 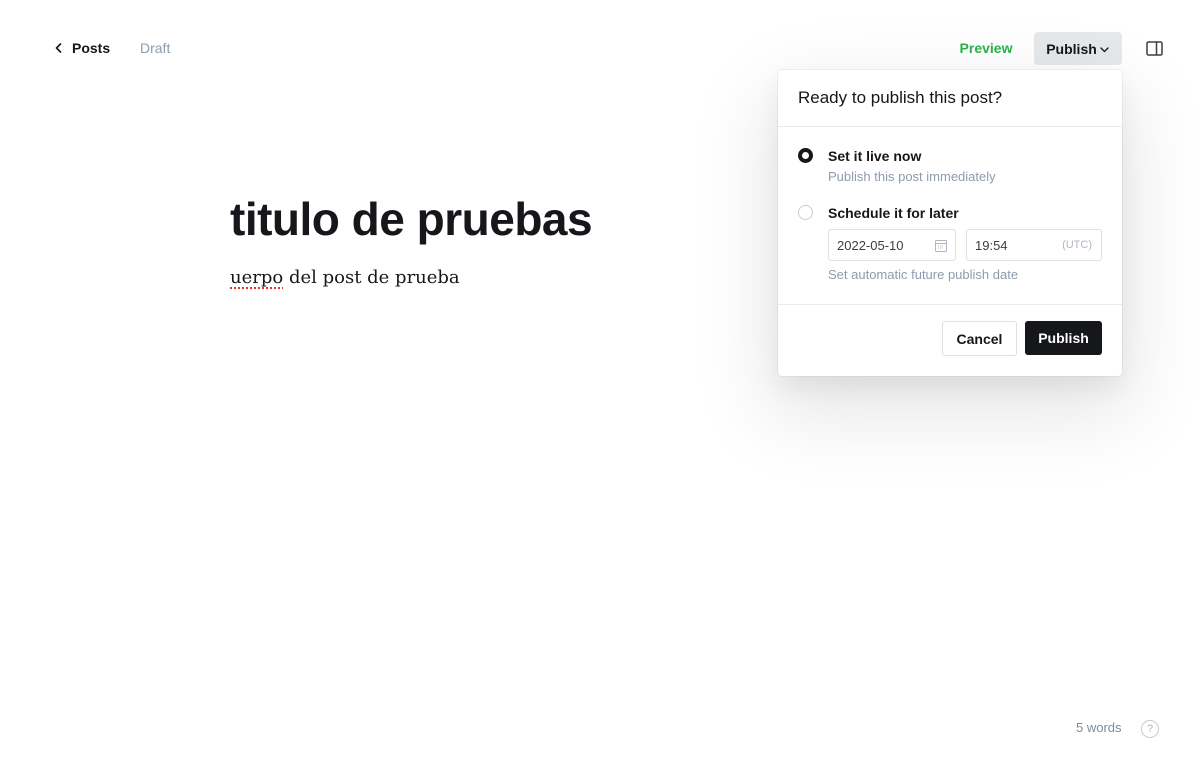 What do you see at coordinates (941, 245) in the screenshot?
I see `calendar-icon` at bounding box center [941, 245].